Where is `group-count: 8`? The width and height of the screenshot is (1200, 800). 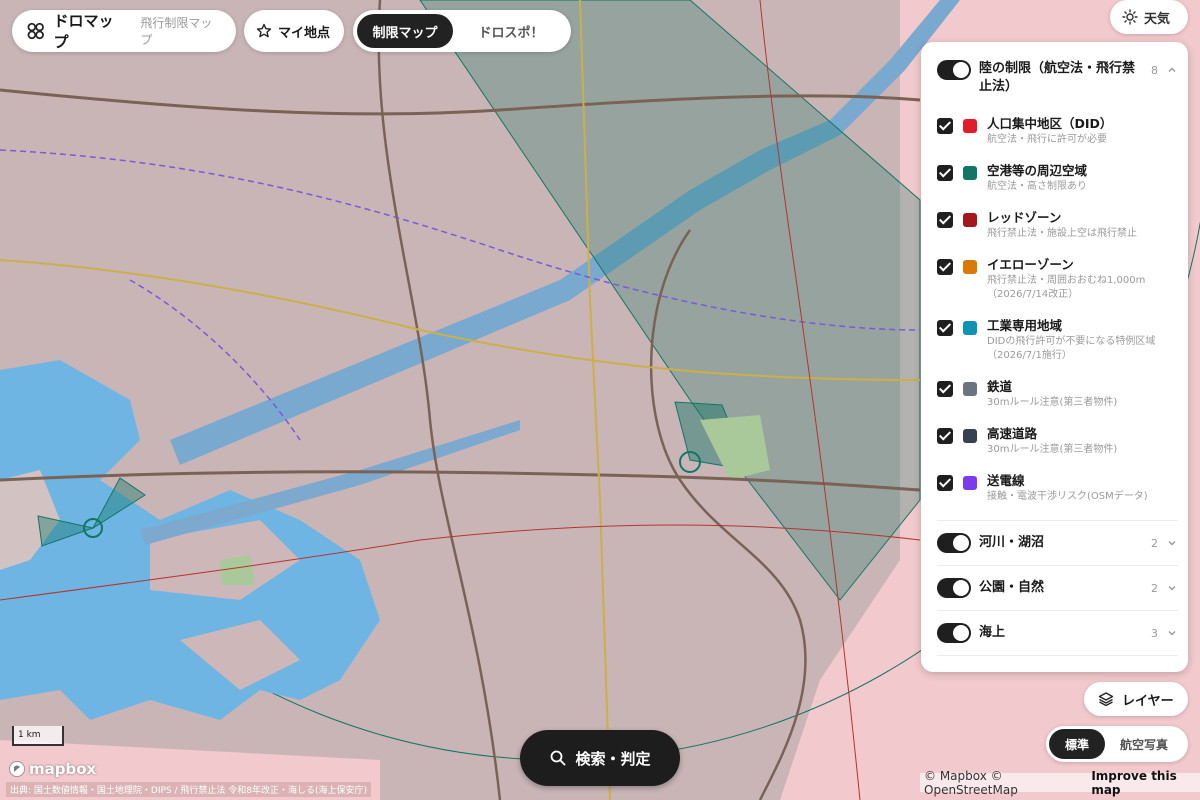 group-count: 8 is located at coordinates (1154, 70).